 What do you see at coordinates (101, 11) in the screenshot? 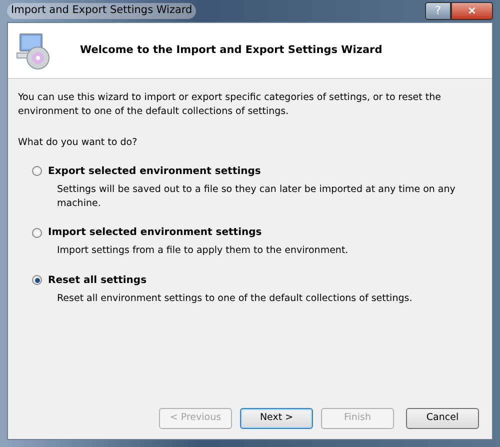
I see `window-title: Import and Export Settings Wizard` at bounding box center [101, 11].